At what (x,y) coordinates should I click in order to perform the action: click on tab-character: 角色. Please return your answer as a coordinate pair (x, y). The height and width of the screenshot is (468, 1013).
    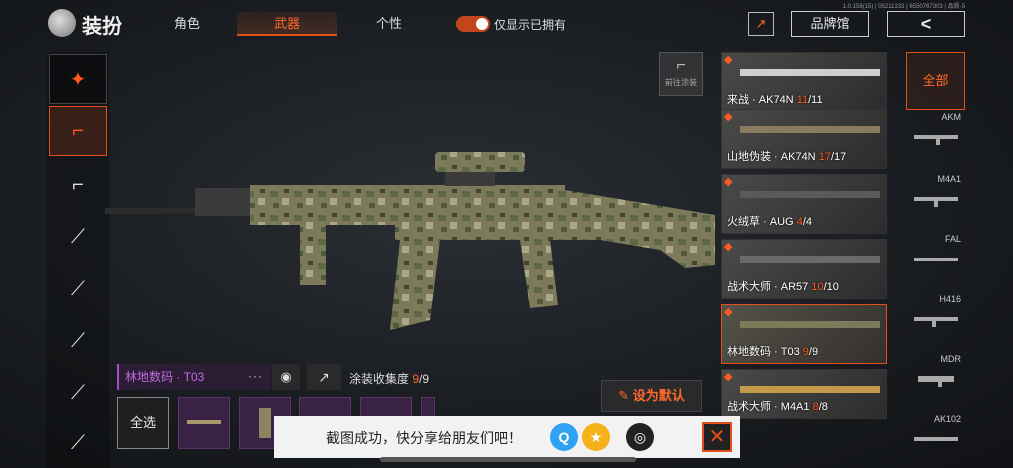
    Looking at the image, I should click on (187, 24).